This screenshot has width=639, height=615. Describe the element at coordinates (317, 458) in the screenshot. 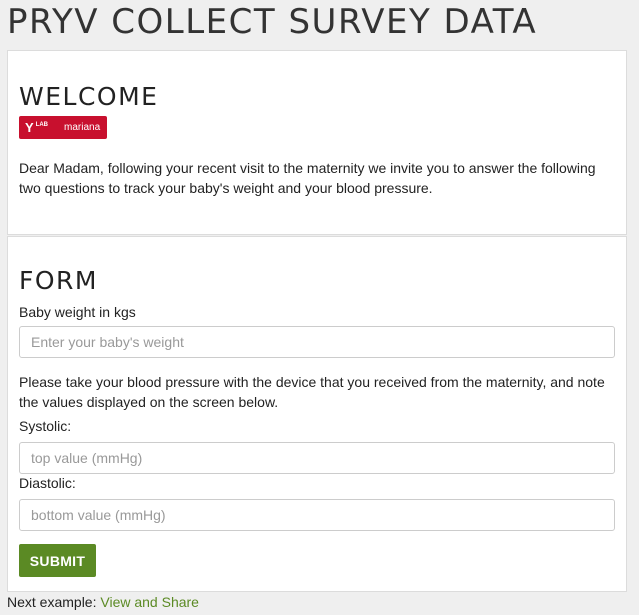

I see `systolic-input` at that location.